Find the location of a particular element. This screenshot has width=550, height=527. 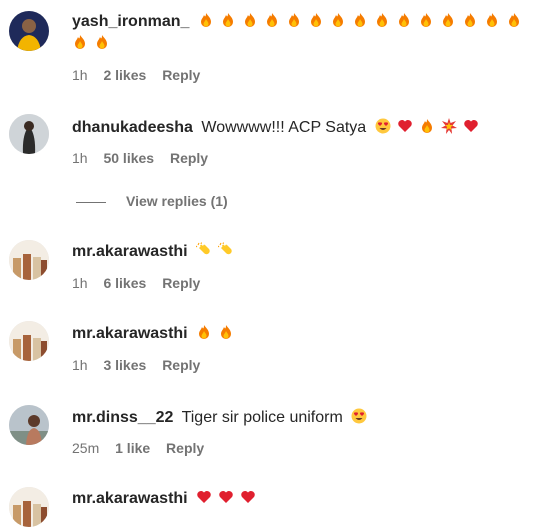

username: dhanukadeesha is located at coordinates (132, 127).